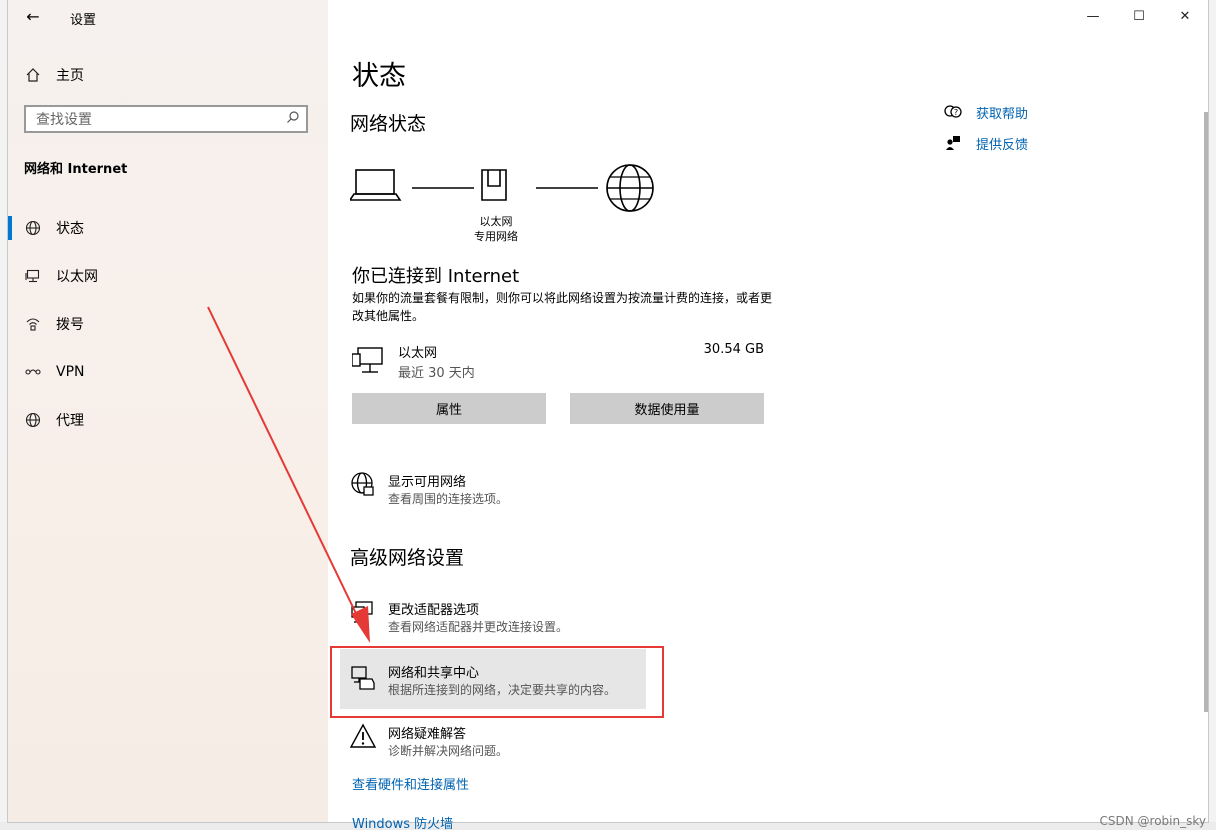 The height and width of the screenshot is (832, 1216). I want to click on search-input: 查找设置, so click(166, 119).